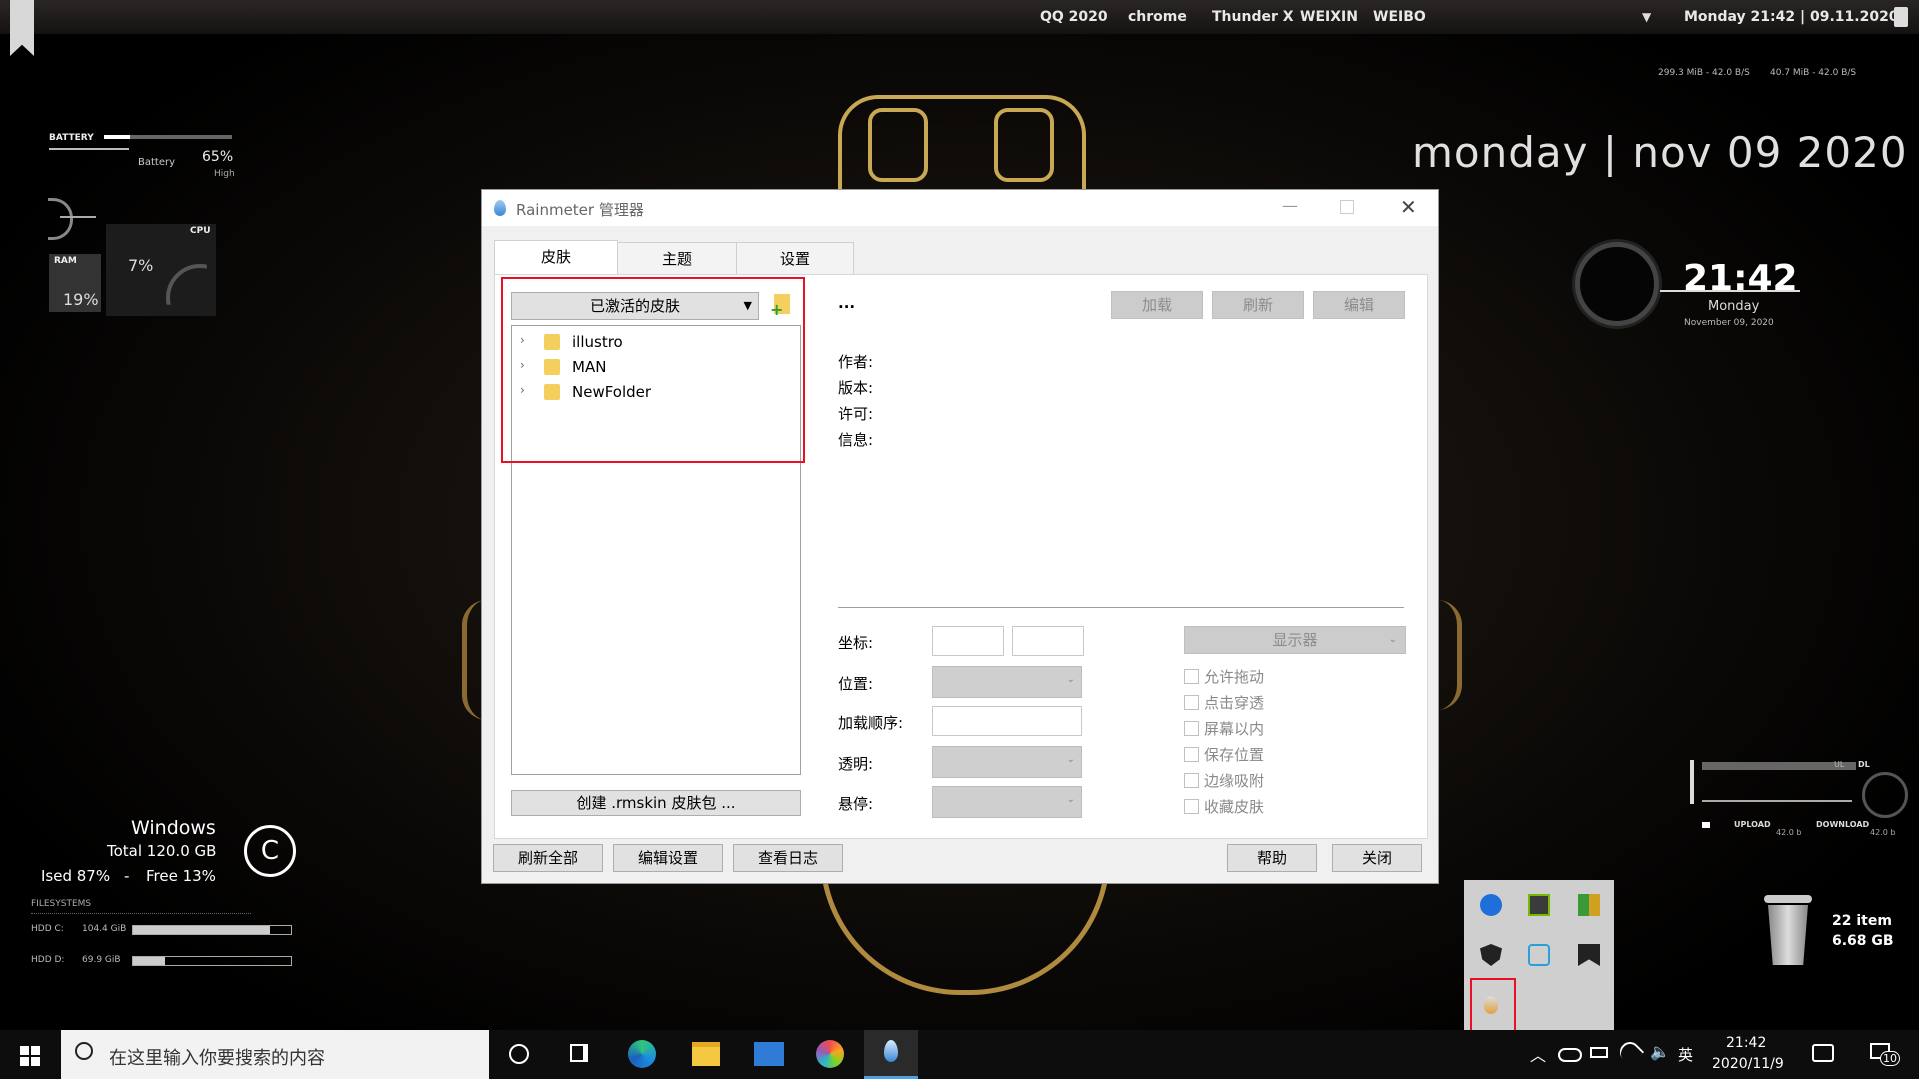 This screenshot has height=1079, width=1919. What do you see at coordinates (1538, 1054) in the screenshot?
I see `tray-chevron-up-icon: ︿` at bounding box center [1538, 1054].